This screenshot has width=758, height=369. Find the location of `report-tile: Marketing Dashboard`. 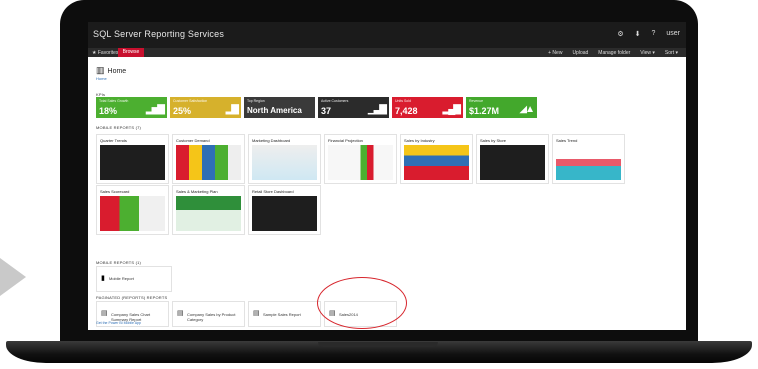

report-tile: Marketing Dashboard is located at coordinates (284, 159).